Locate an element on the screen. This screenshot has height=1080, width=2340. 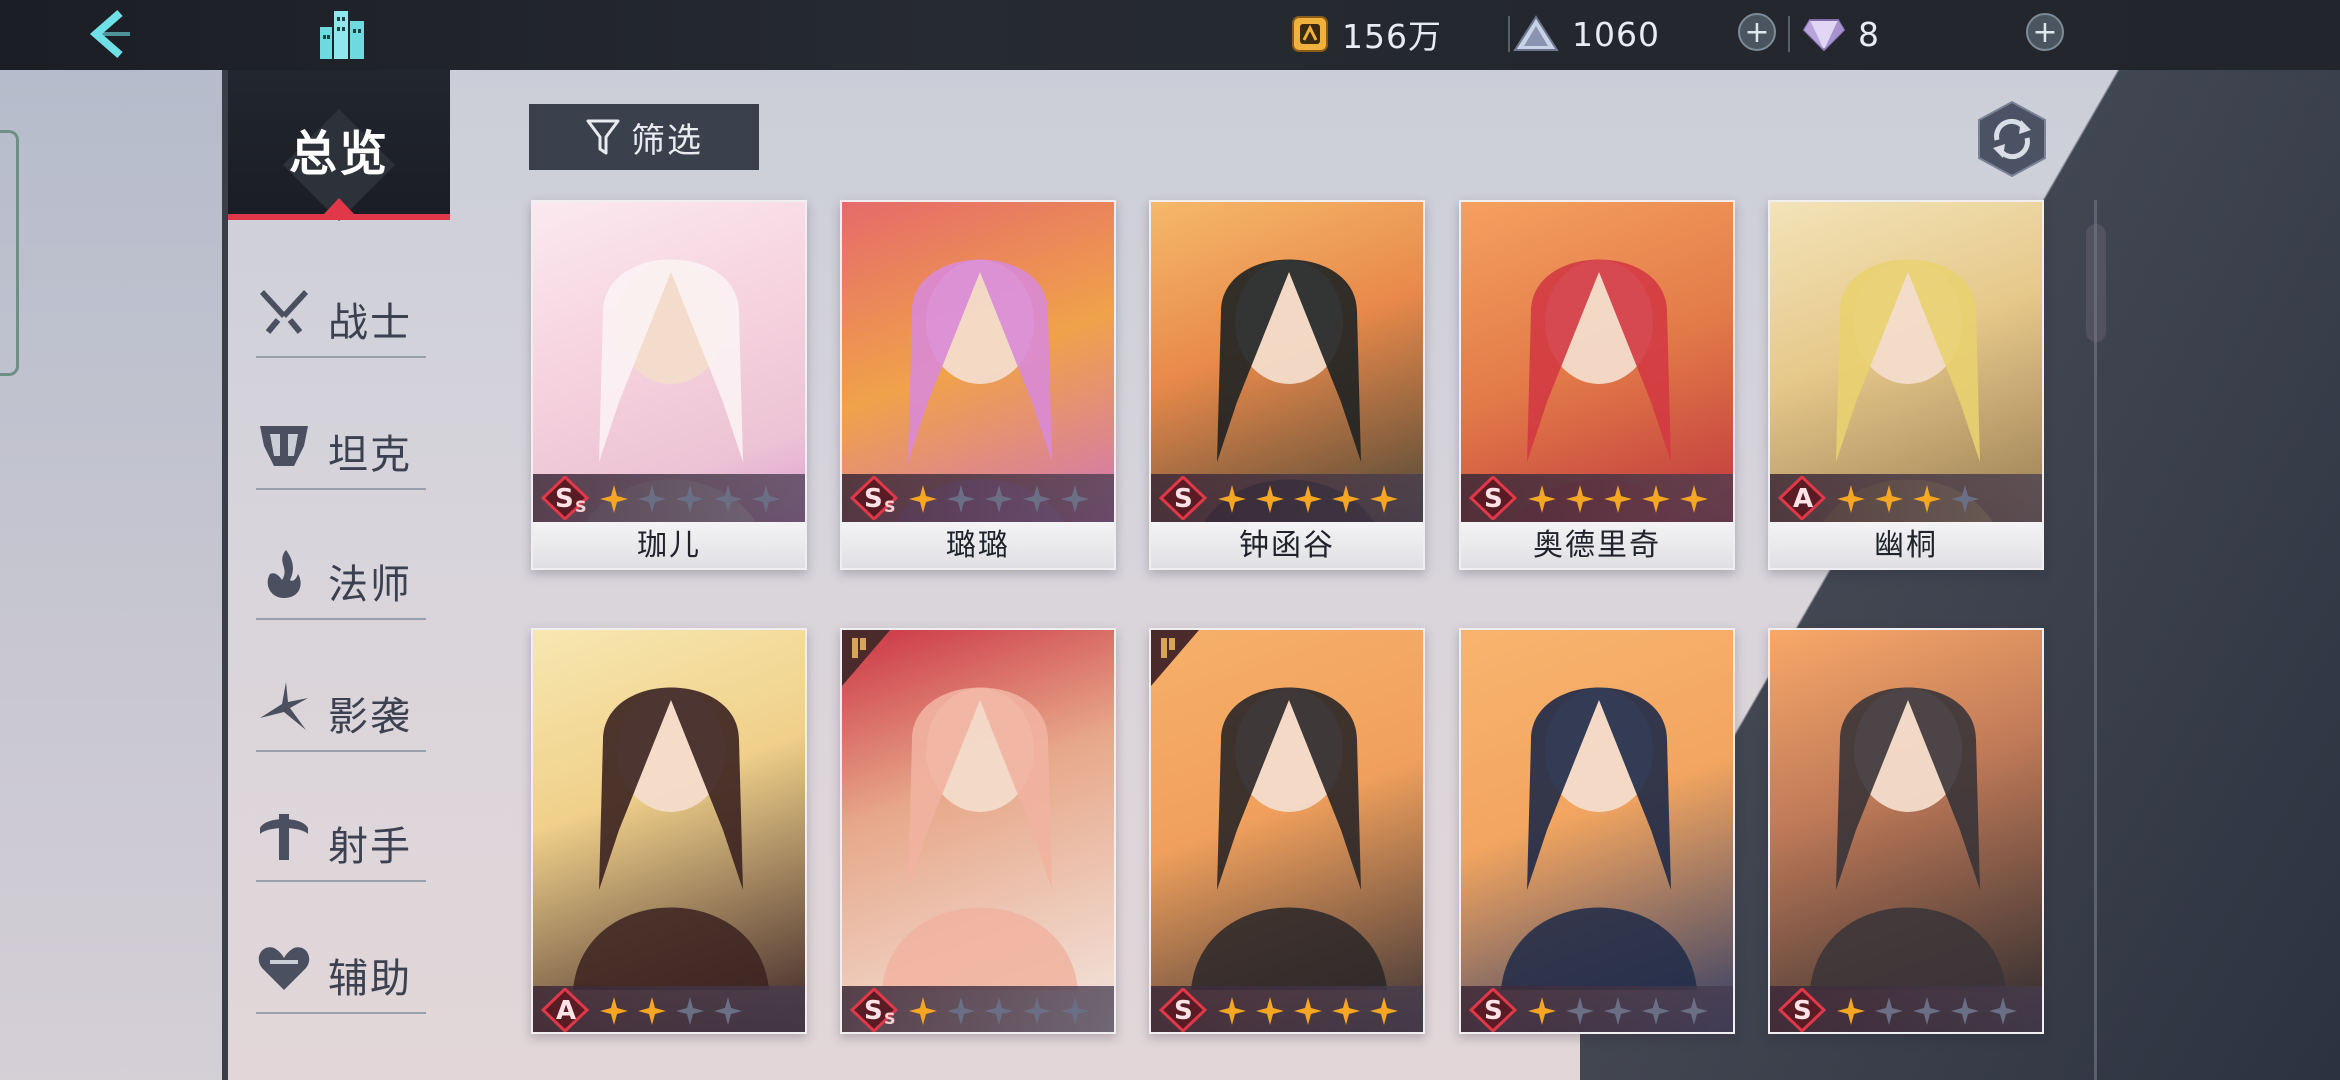
diamond-icon is located at coordinates (1824, 35).